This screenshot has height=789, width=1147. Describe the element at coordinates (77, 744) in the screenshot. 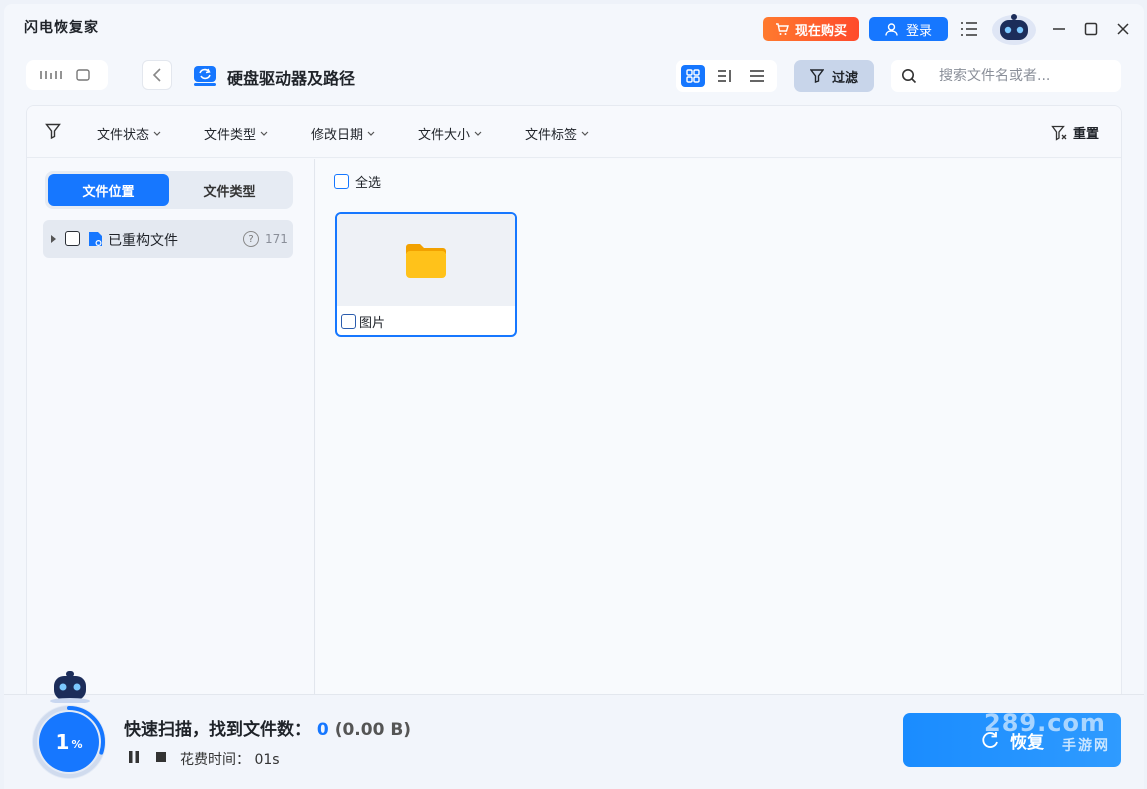

I see `scan-progress-unit: %` at that location.